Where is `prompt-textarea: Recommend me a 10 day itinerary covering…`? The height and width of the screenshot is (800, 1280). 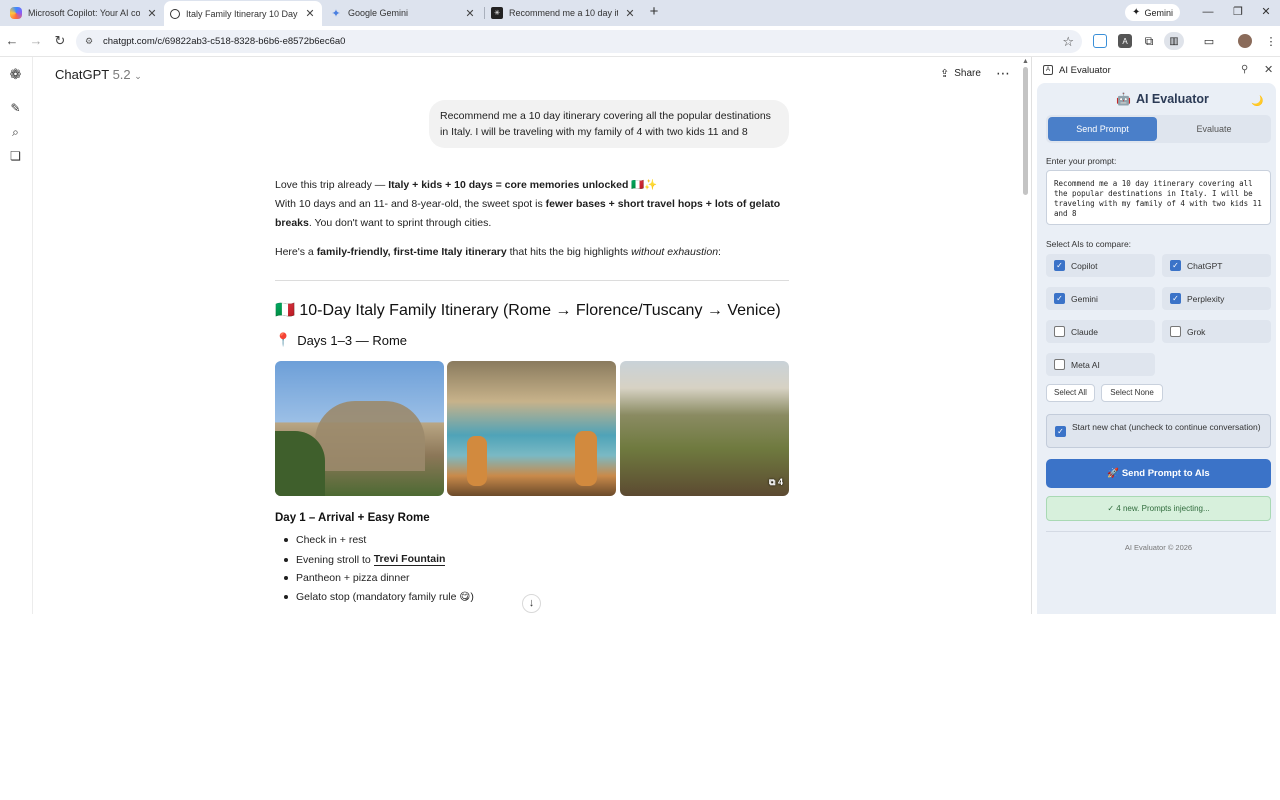
prompt-textarea: Recommend me a 10 day itinerary covering… is located at coordinates (1158, 197).